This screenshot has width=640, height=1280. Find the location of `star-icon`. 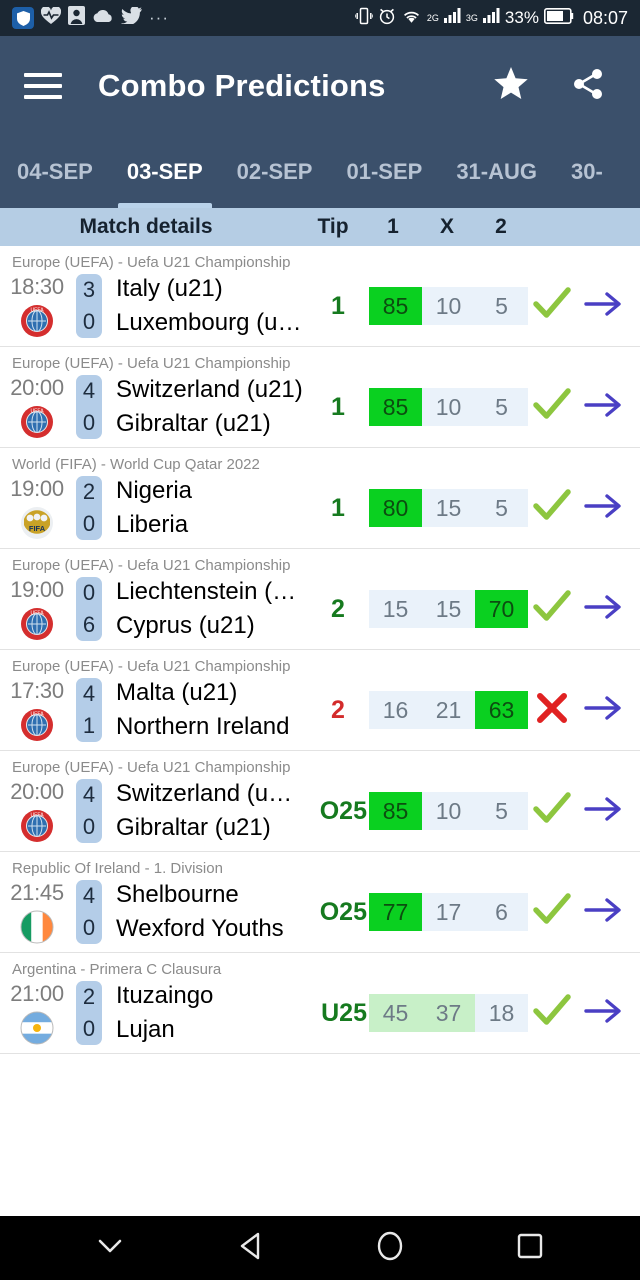

star-icon is located at coordinates (511, 86).